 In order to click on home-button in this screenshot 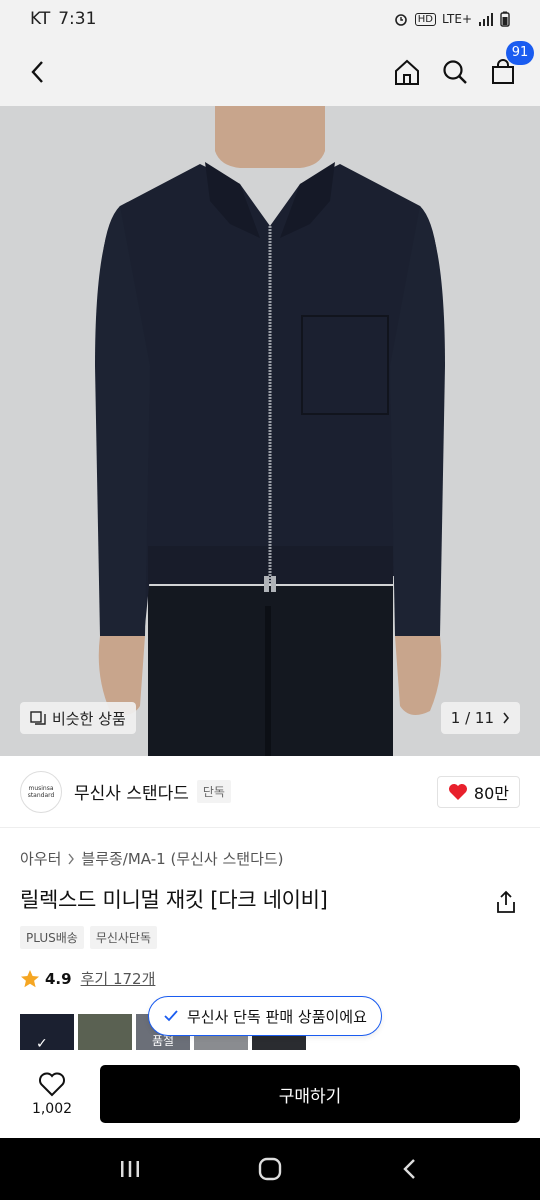, I will do `click(407, 72)`.